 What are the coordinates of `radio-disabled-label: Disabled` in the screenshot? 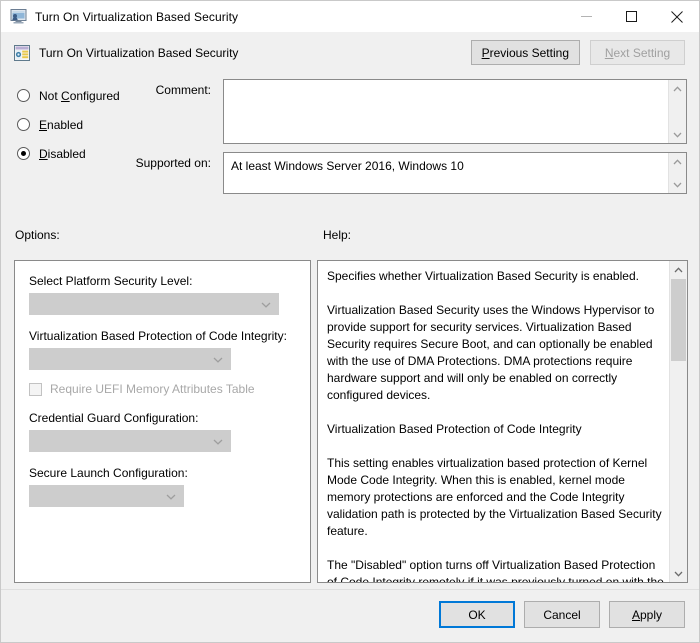 It's located at (62, 153).